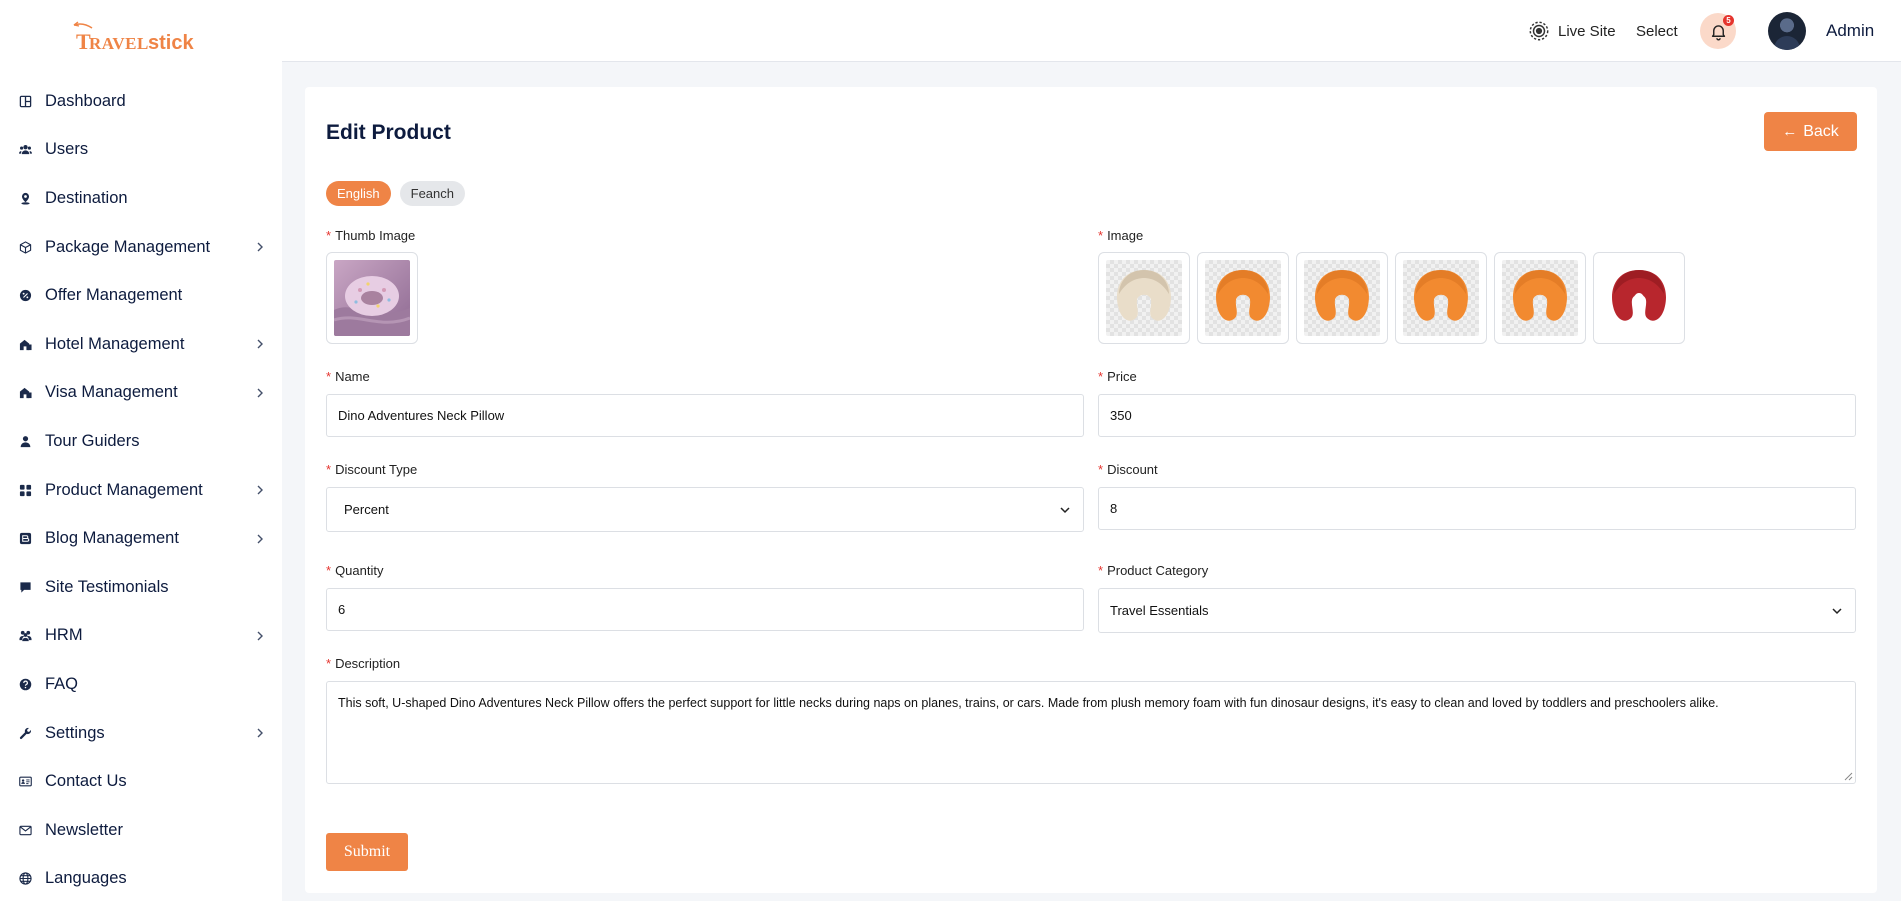 This screenshot has width=1901, height=901. Describe the element at coordinates (1587, 31) in the screenshot. I see `live-site-label: Live Site` at that location.